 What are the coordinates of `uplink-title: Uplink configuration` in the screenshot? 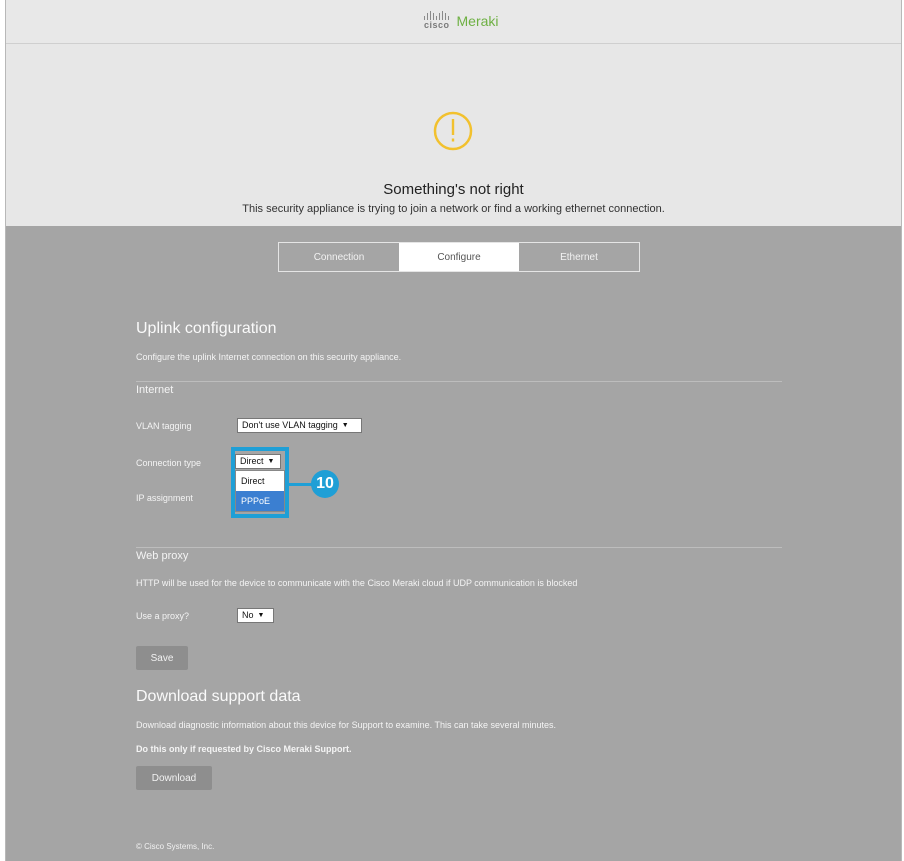 It's located at (206, 328).